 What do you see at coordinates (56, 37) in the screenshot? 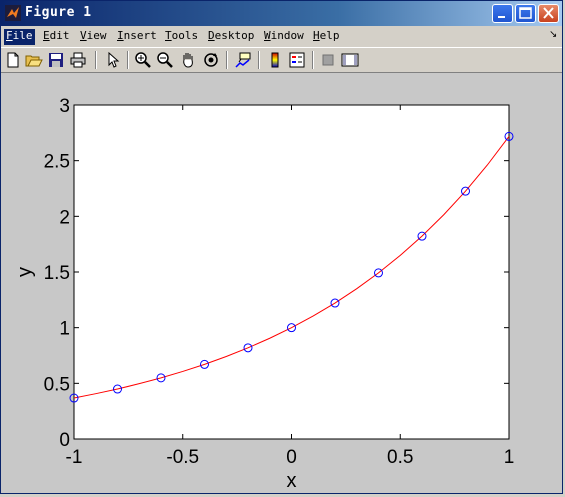
I see `menu-edit: Edit` at bounding box center [56, 37].